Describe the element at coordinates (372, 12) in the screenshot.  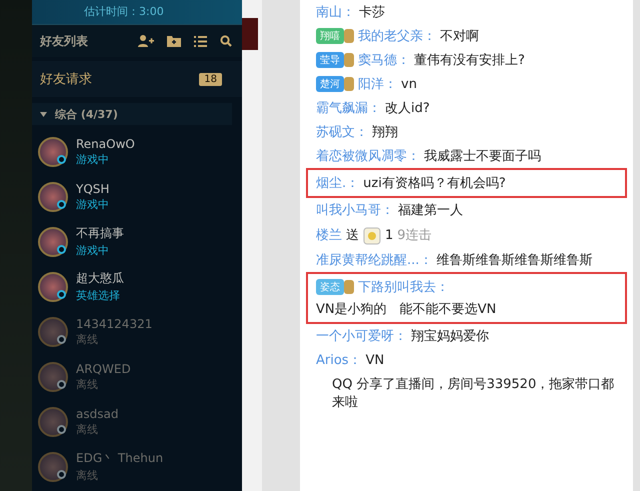
I see `message-text: 卡莎` at that location.